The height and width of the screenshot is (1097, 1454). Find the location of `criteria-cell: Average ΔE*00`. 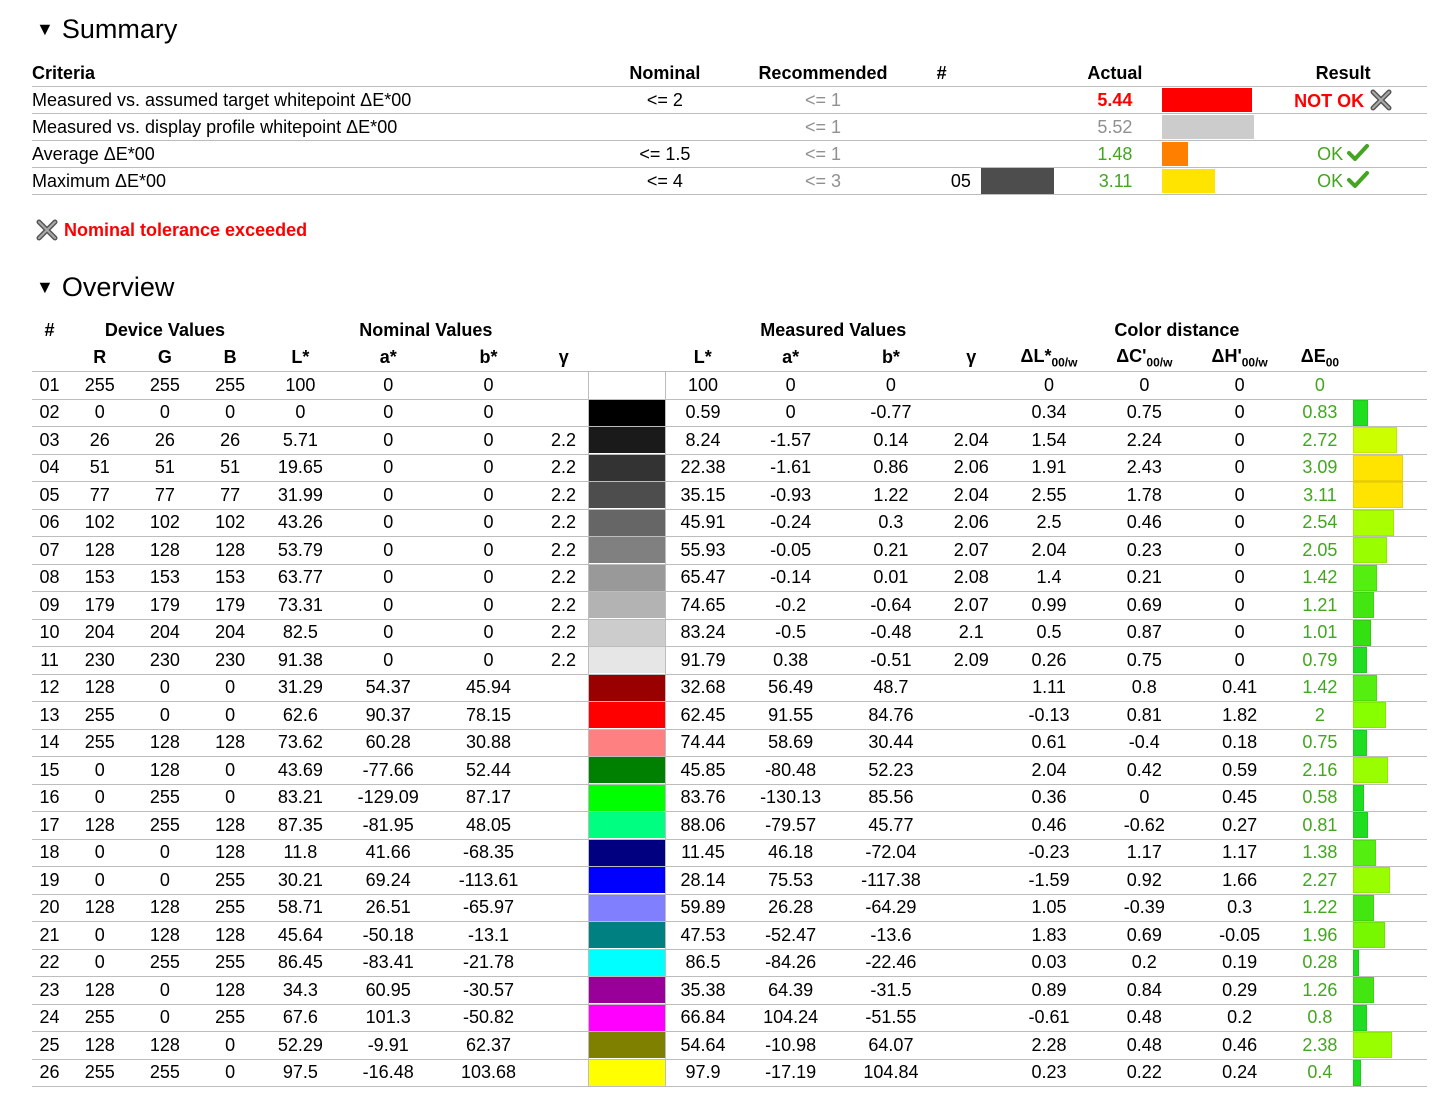

criteria-cell: Average ΔE*00 is located at coordinates (309, 154).